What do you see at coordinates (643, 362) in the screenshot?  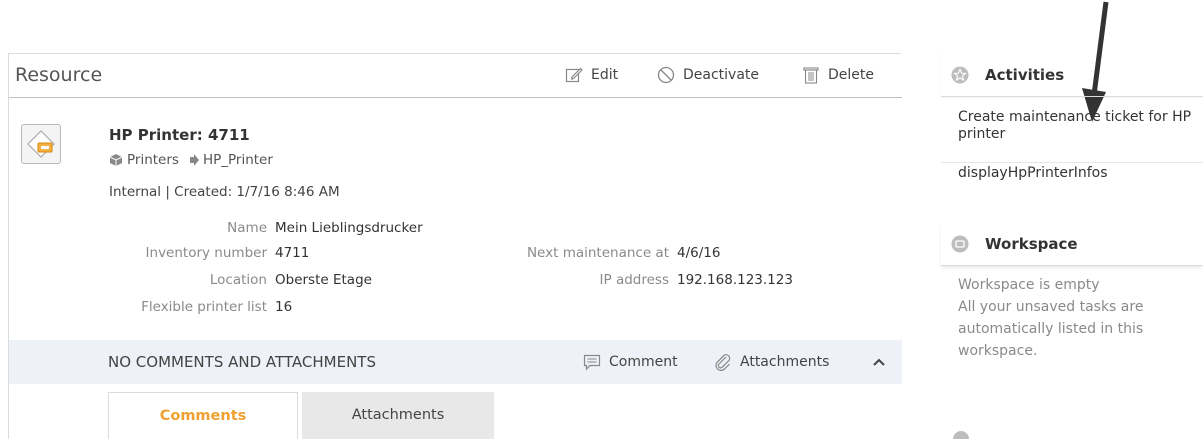 I see `comment-label: Comment` at bounding box center [643, 362].